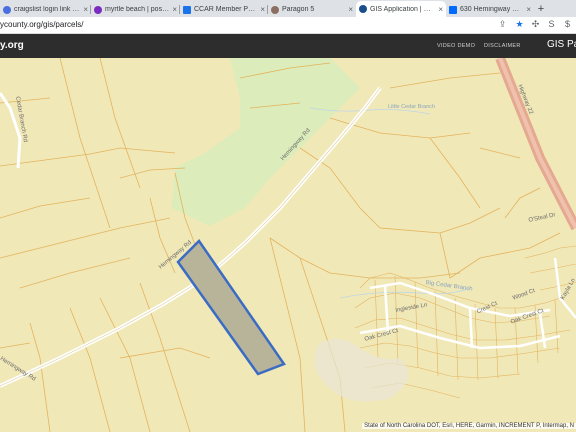  I want to click on address-bar-row: ycounty.org/gis/parcels/ ⇪ ★ ✣ S $, so click(288, 25).